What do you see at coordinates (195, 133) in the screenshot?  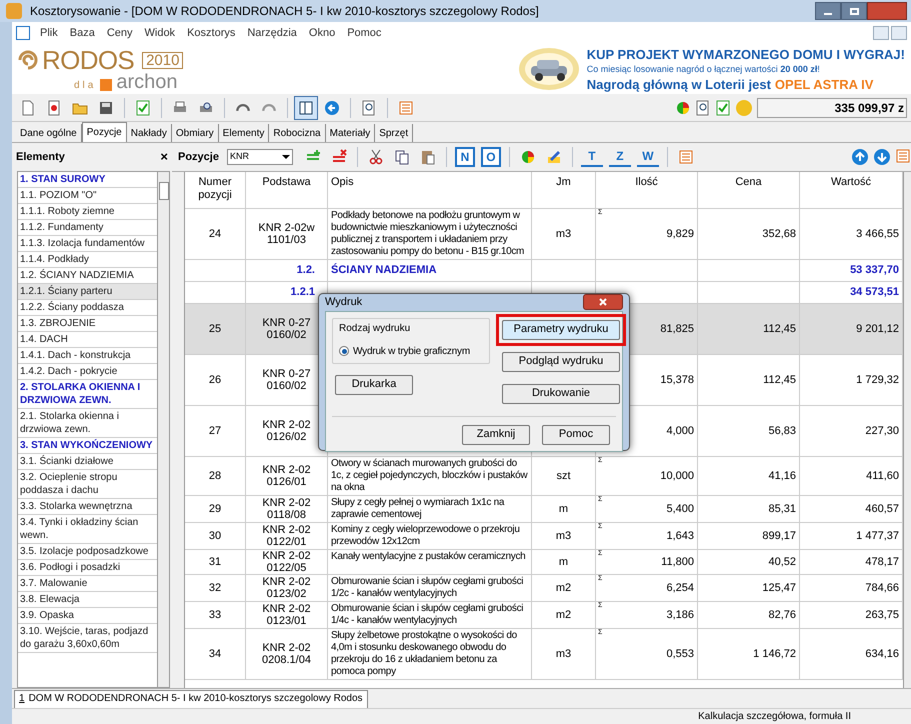 I see `tab: Obmiary` at bounding box center [195, 133].